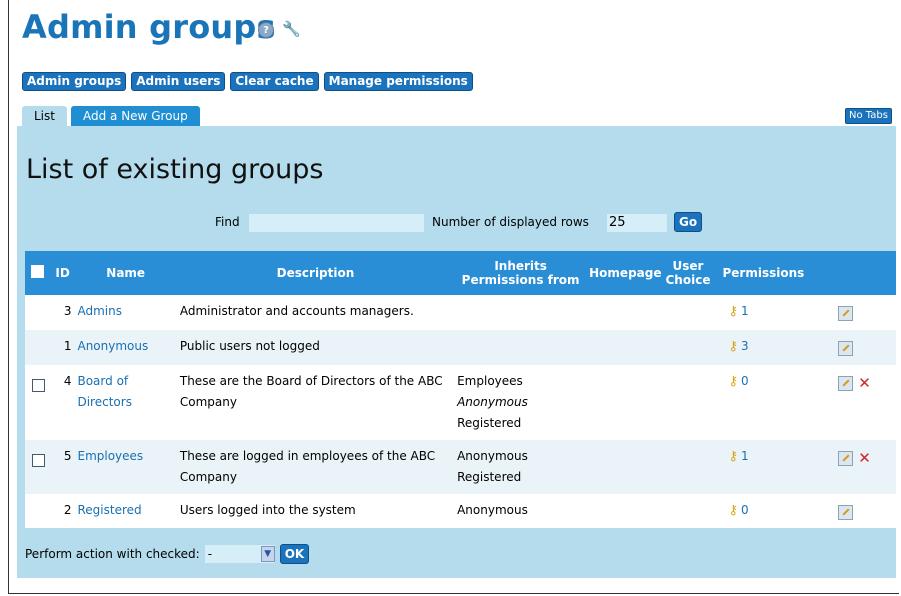  What do you see at coordinates (521, 467) in the screenshot?
I see `row-inherits: Anonymous Registered` at bounding box center [521, 467].